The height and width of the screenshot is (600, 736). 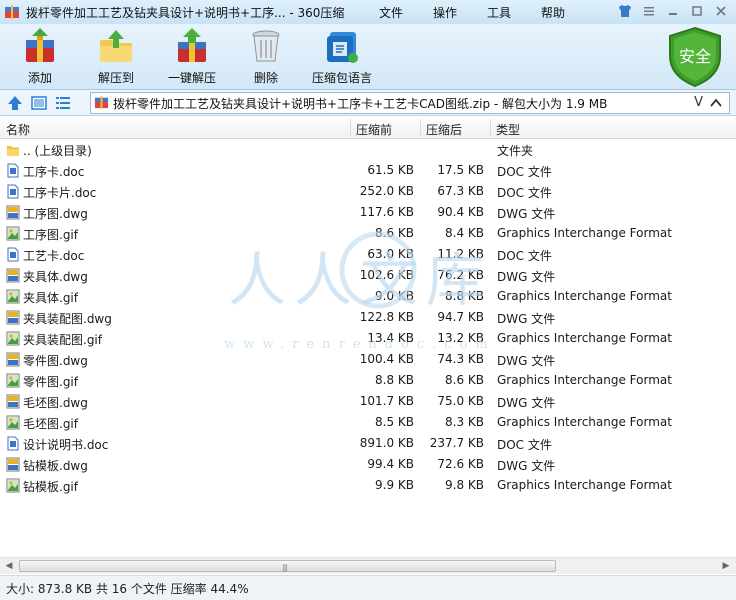 I want to click on file-row: 工序图.dwg 117.6 KB 90.4 KB DWG 文件, so click(x=368, y=212).